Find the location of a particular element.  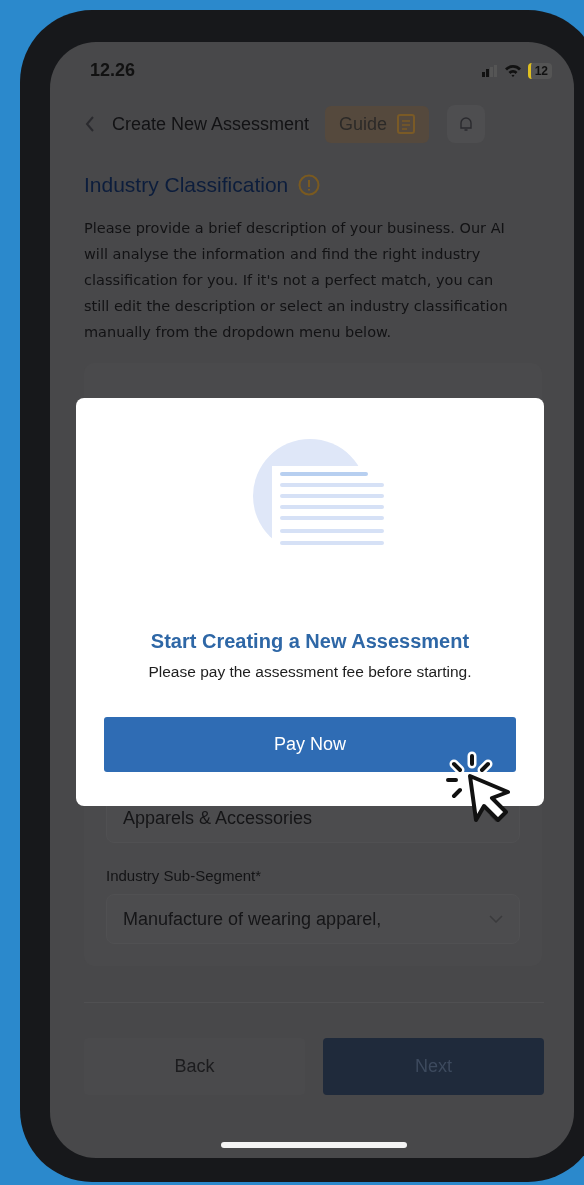

pay-now-button: Pay Now is located at coordinates (310, 744).